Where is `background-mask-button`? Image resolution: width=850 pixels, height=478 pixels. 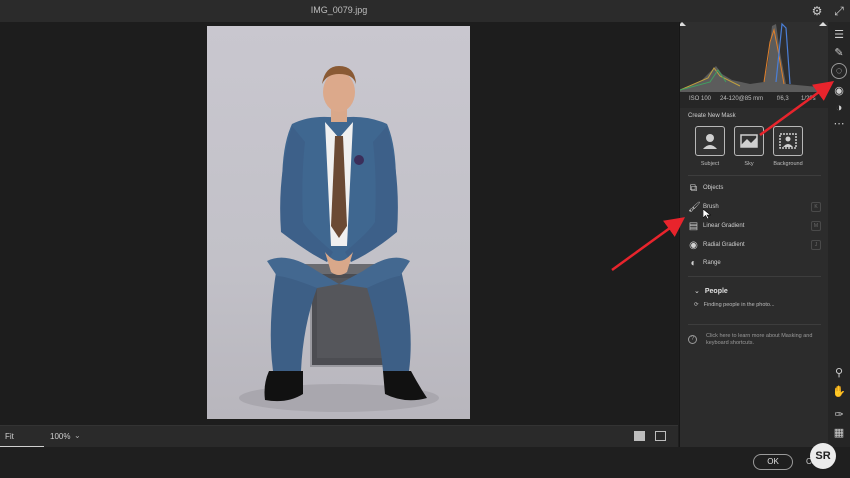 background-mask-button is located at coordinates (788, 141).